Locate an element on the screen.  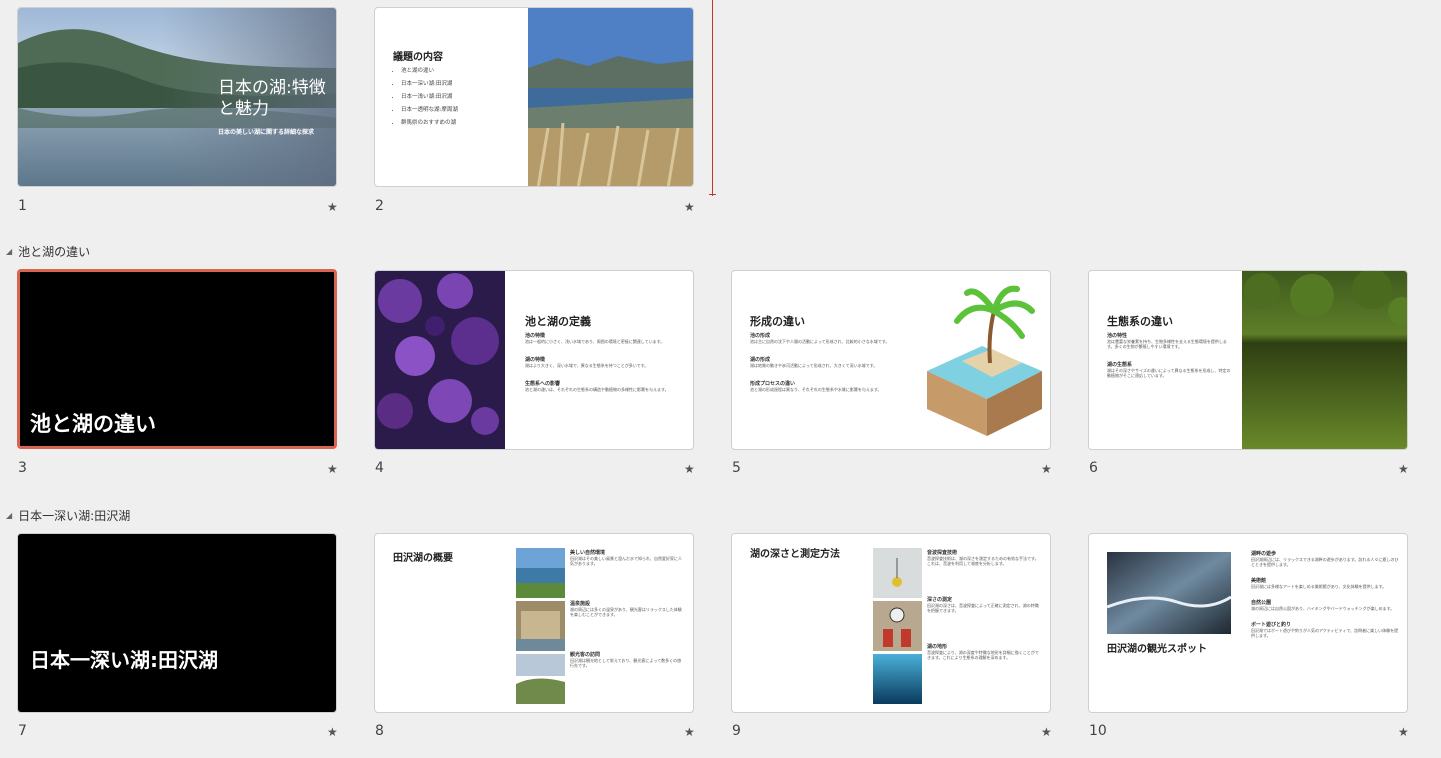
item-heading: 形成プロセスの違い is located at coordinates (773, 384).